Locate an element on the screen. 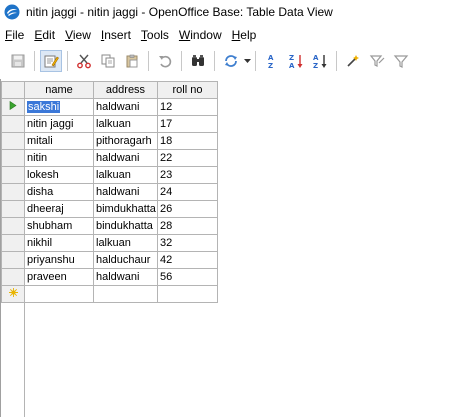 Image resolution: width=457 pixels, height=417 pixels. find-record-button is located at coordinates (198, 61).